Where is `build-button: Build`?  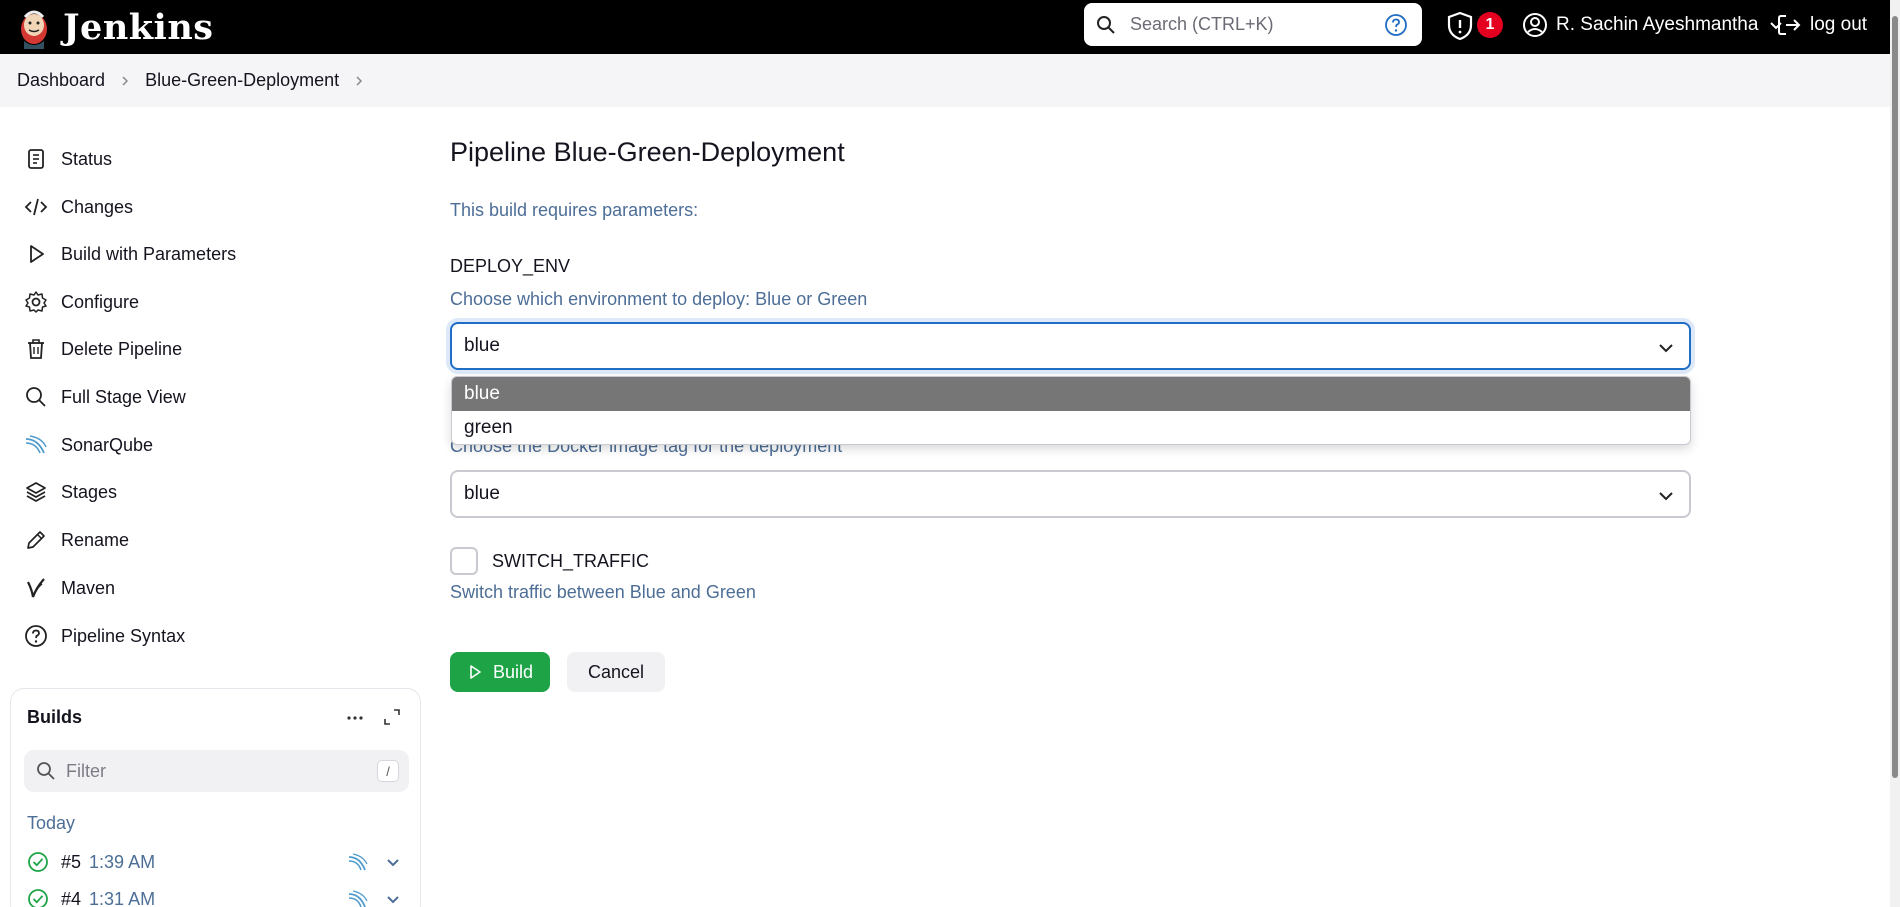
build-button: Build is located at coordinates (500, 672).